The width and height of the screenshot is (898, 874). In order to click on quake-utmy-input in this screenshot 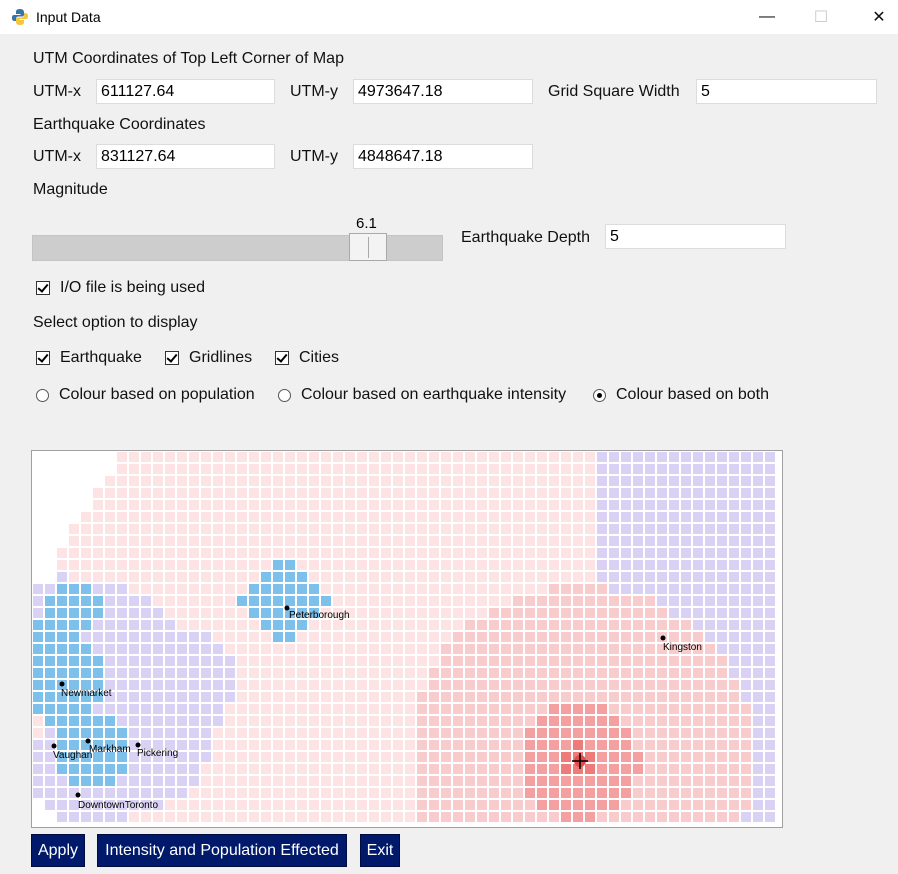, I will do `click(443, 156)`.